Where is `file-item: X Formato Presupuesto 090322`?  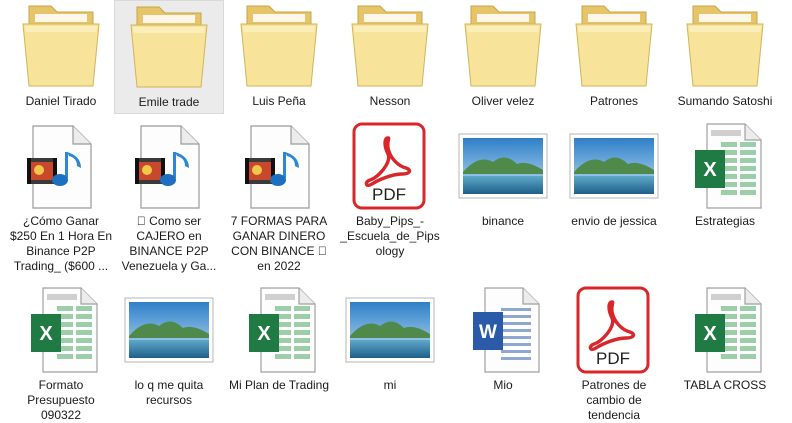 file-item: X Formato Presupuesto 090322 is located at coordinates (61, 352).